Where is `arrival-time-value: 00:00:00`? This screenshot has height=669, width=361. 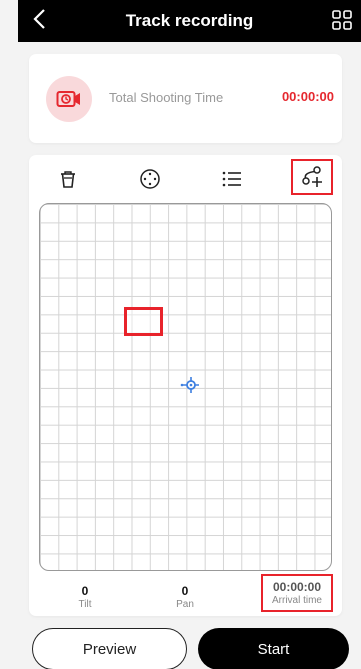
arrival-time-value: 00:00:00 is located at coordinates (297, 587).